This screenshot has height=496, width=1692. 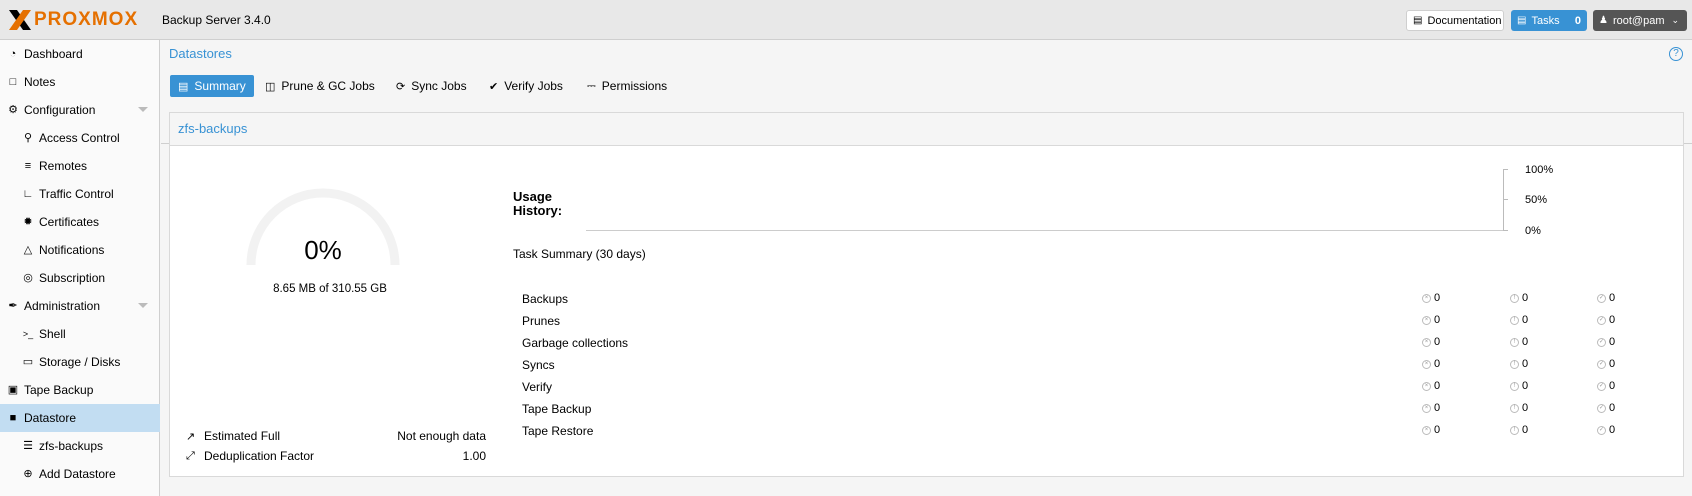 What do you see at coordinates (80, 138) in the screenshot?
I see `sidebar-item-access-control: ⚲ Access Control` at bounding box center [80, 138].